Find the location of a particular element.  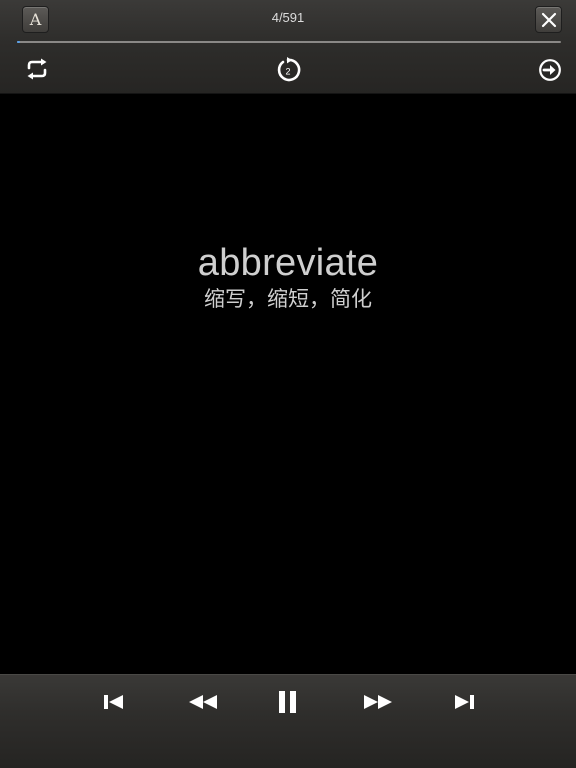

fast-forward-icon is located at coordinates (378, 702).